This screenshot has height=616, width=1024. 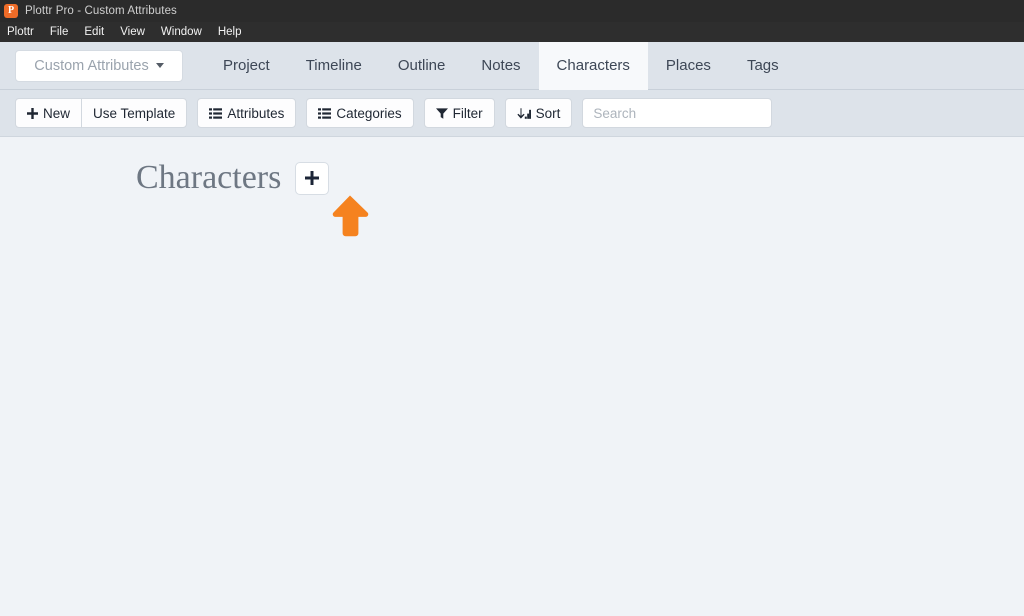 What do you see at coordinates (91, 65) in the screenshot?
I see `custom-attributes-dropdown-label: Custom Attributes` at bounding box center [91, 65].